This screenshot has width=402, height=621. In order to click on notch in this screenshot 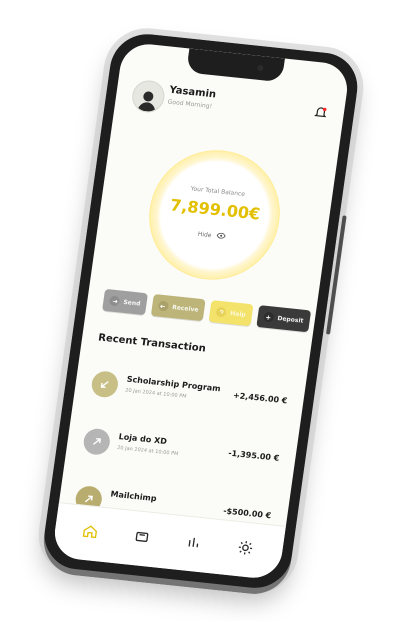, I will do `click(235, 65)`.